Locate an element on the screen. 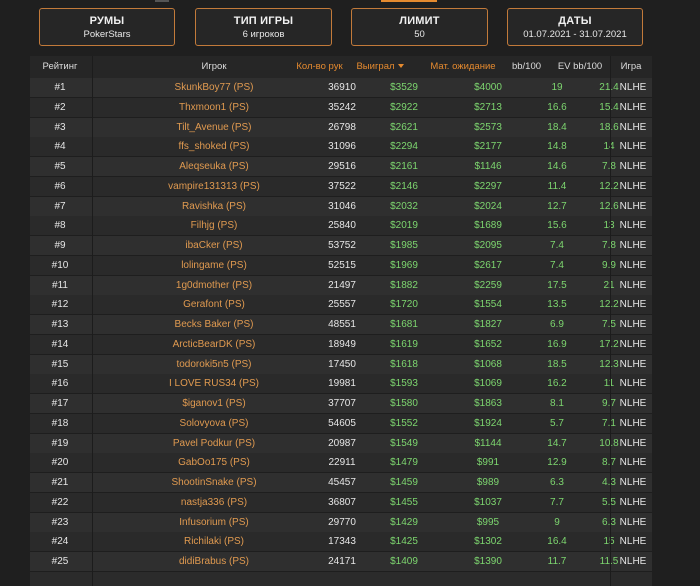  player-link: ffs_shoked (PS) is located at coordinates (214, 146).